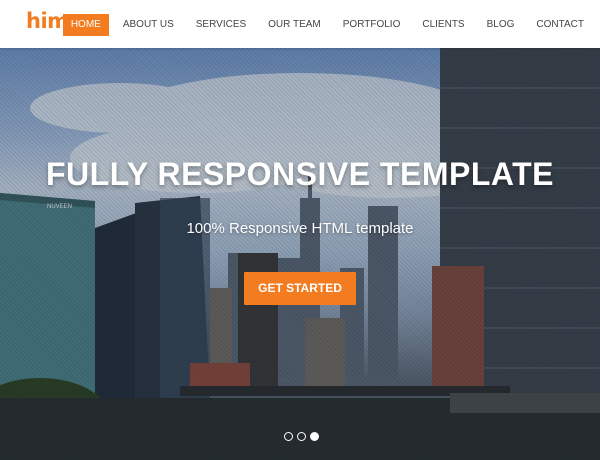 Image resolution: width=600 pixels, height=460 pixels. What do you see at coordinates (501, 25) in the screenshot?
I see `nav-item-blog: BLOG` at bounding box center [501, 25].